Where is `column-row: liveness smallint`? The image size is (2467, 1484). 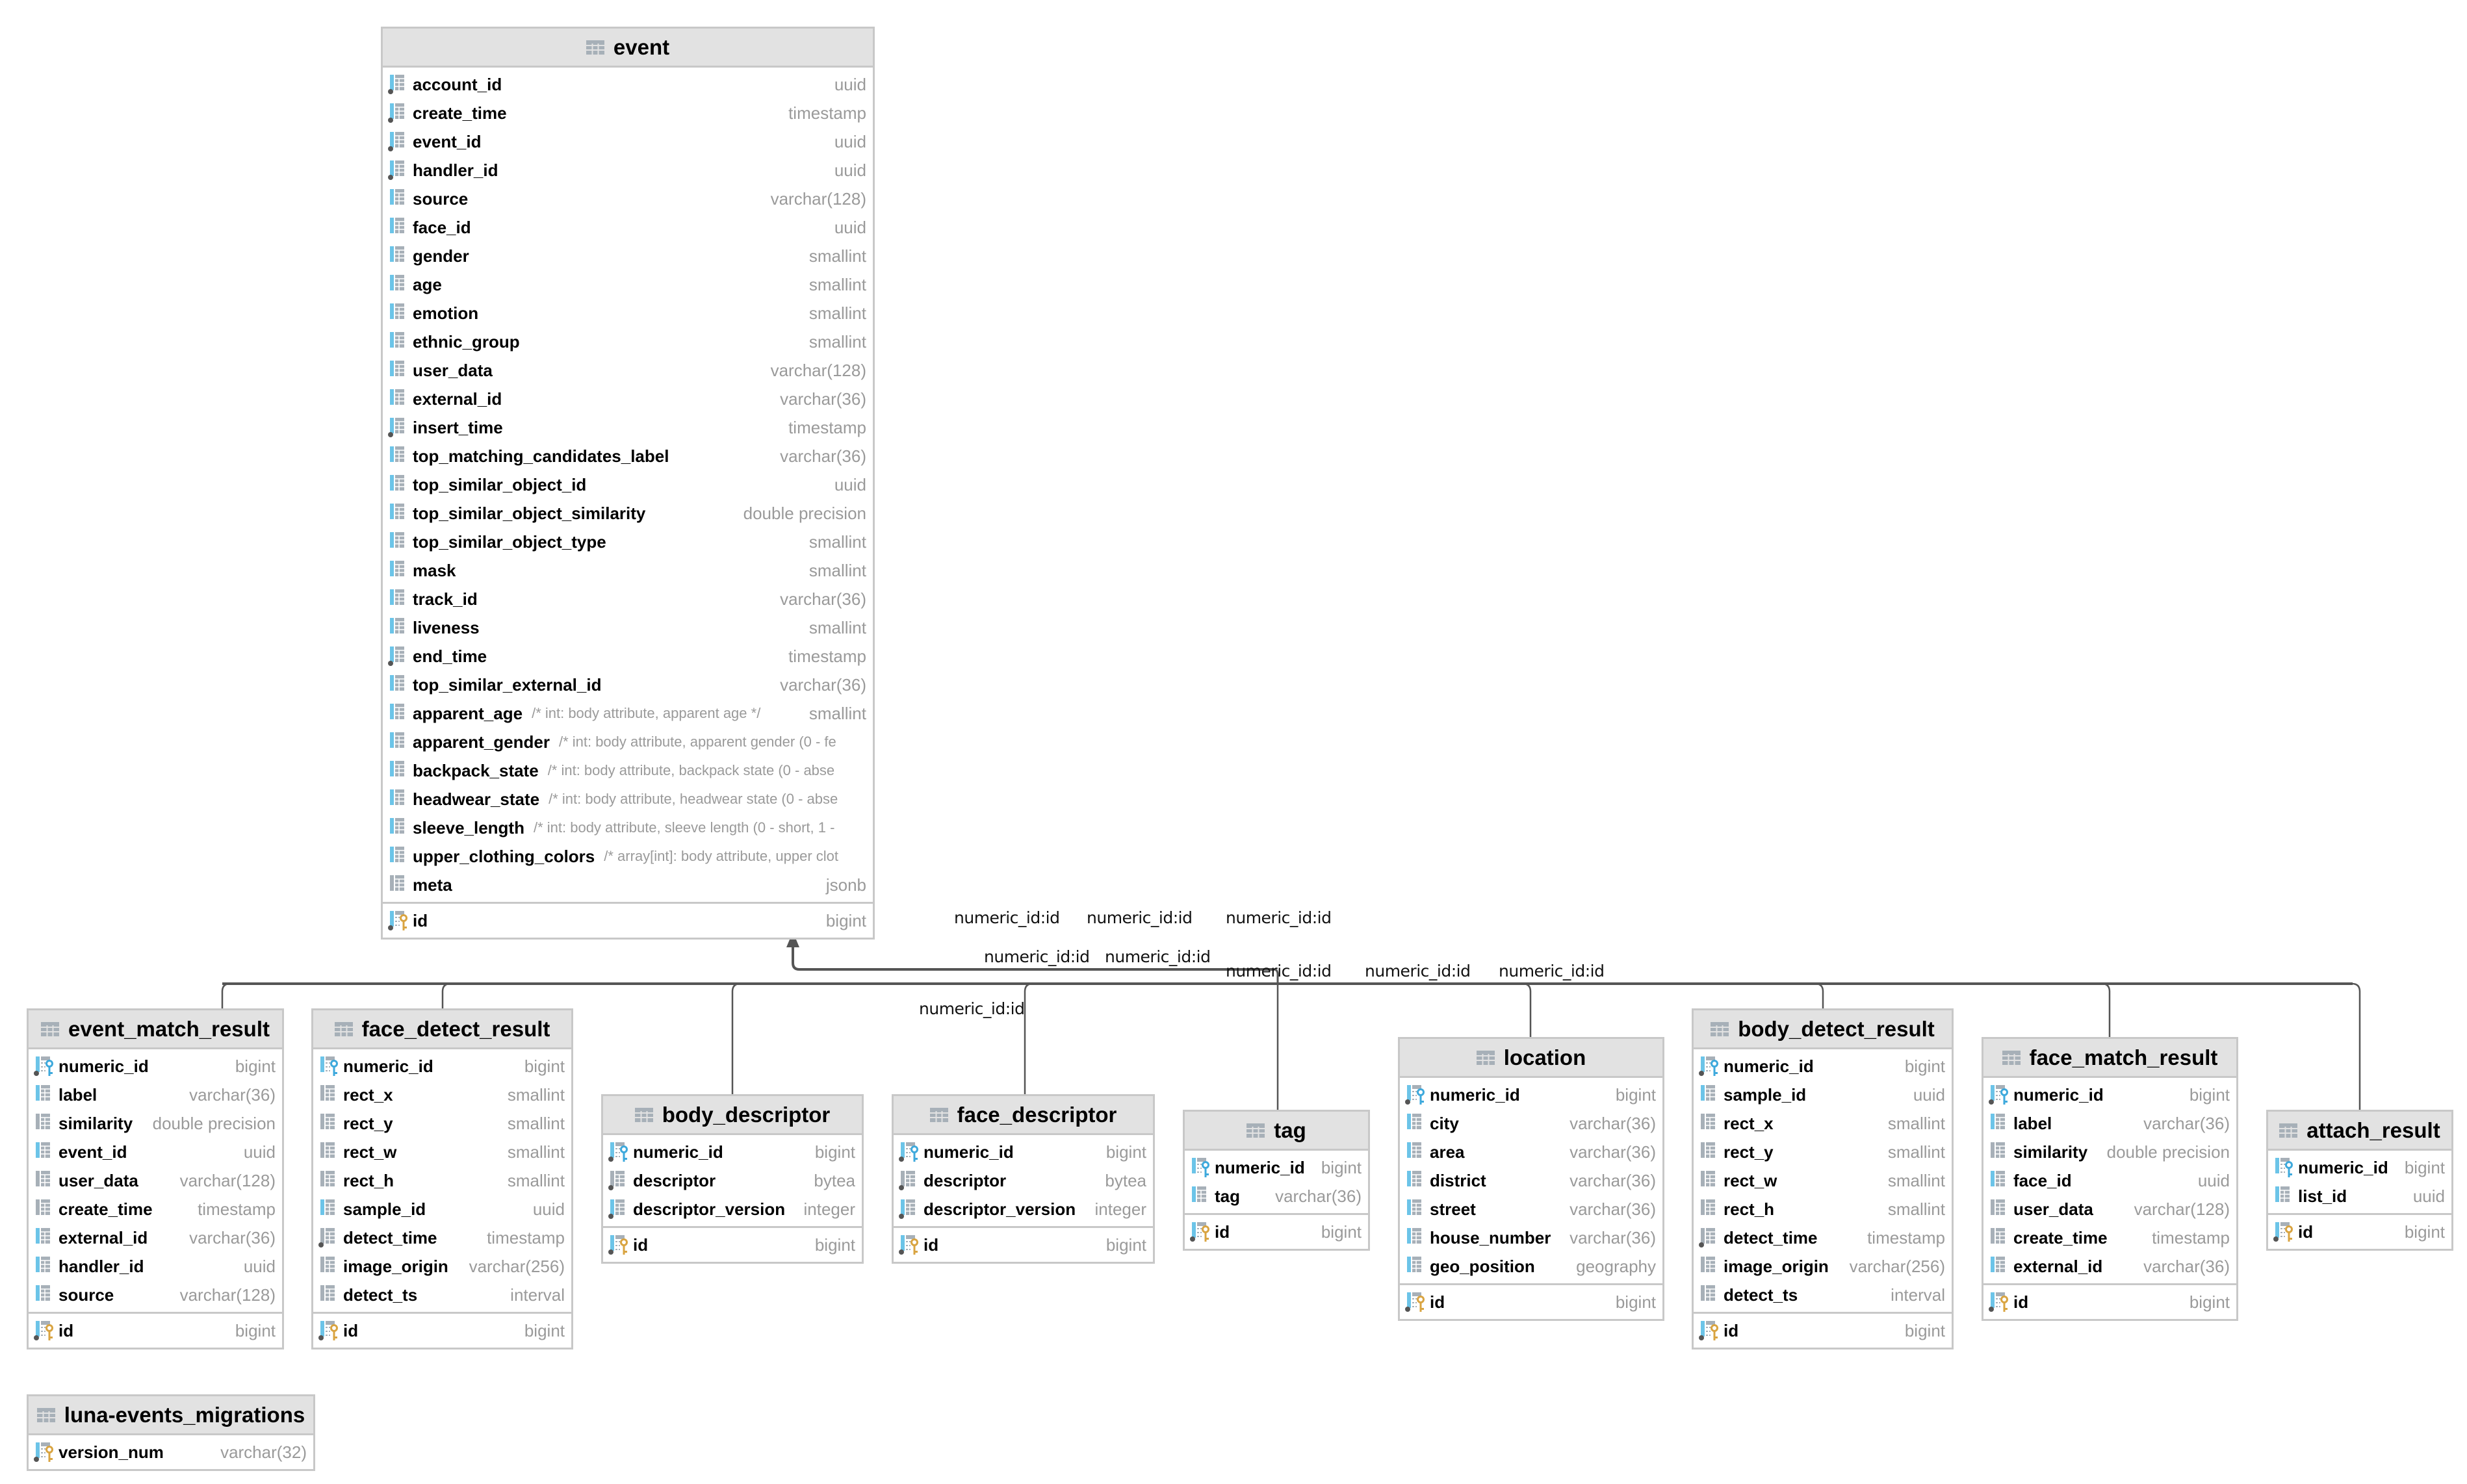 column-row: liveness smallint is located at coordinates (628, 628).